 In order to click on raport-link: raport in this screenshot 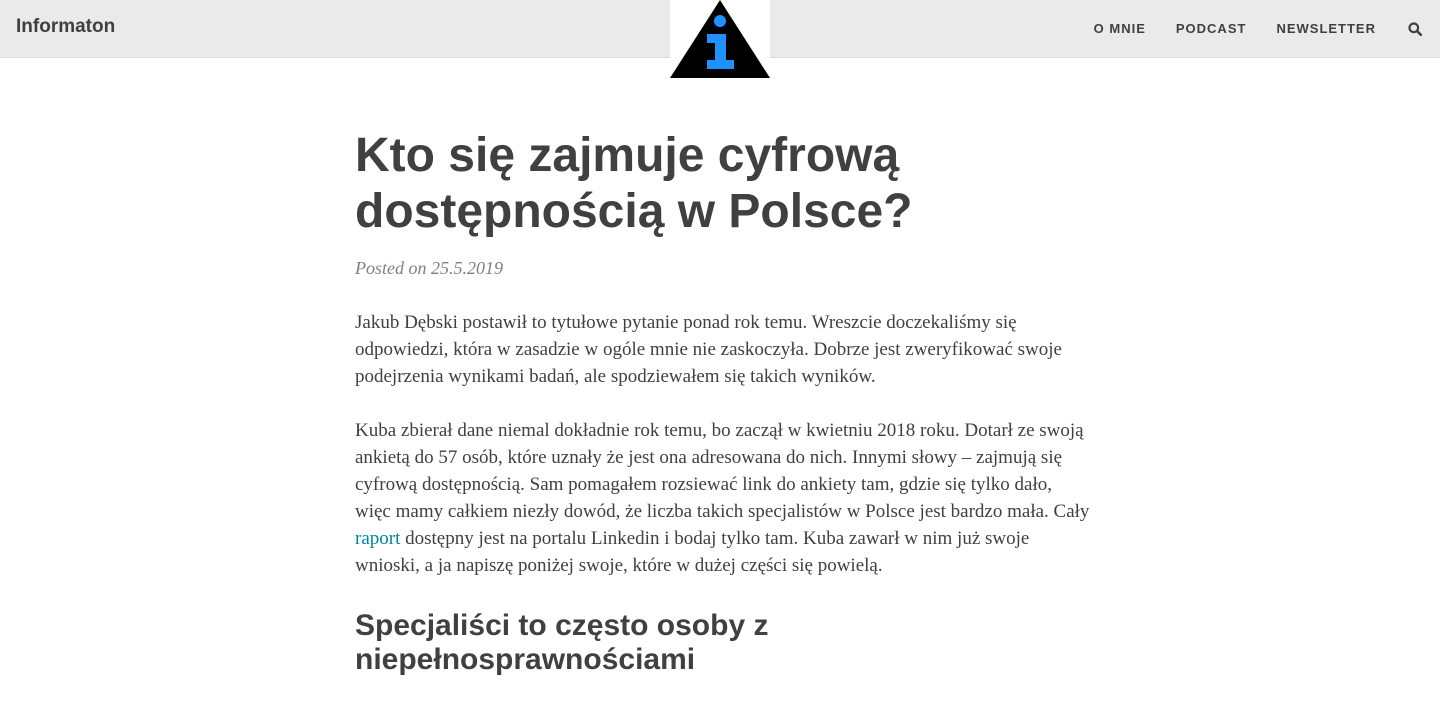, I will do `click(377, 538)`.